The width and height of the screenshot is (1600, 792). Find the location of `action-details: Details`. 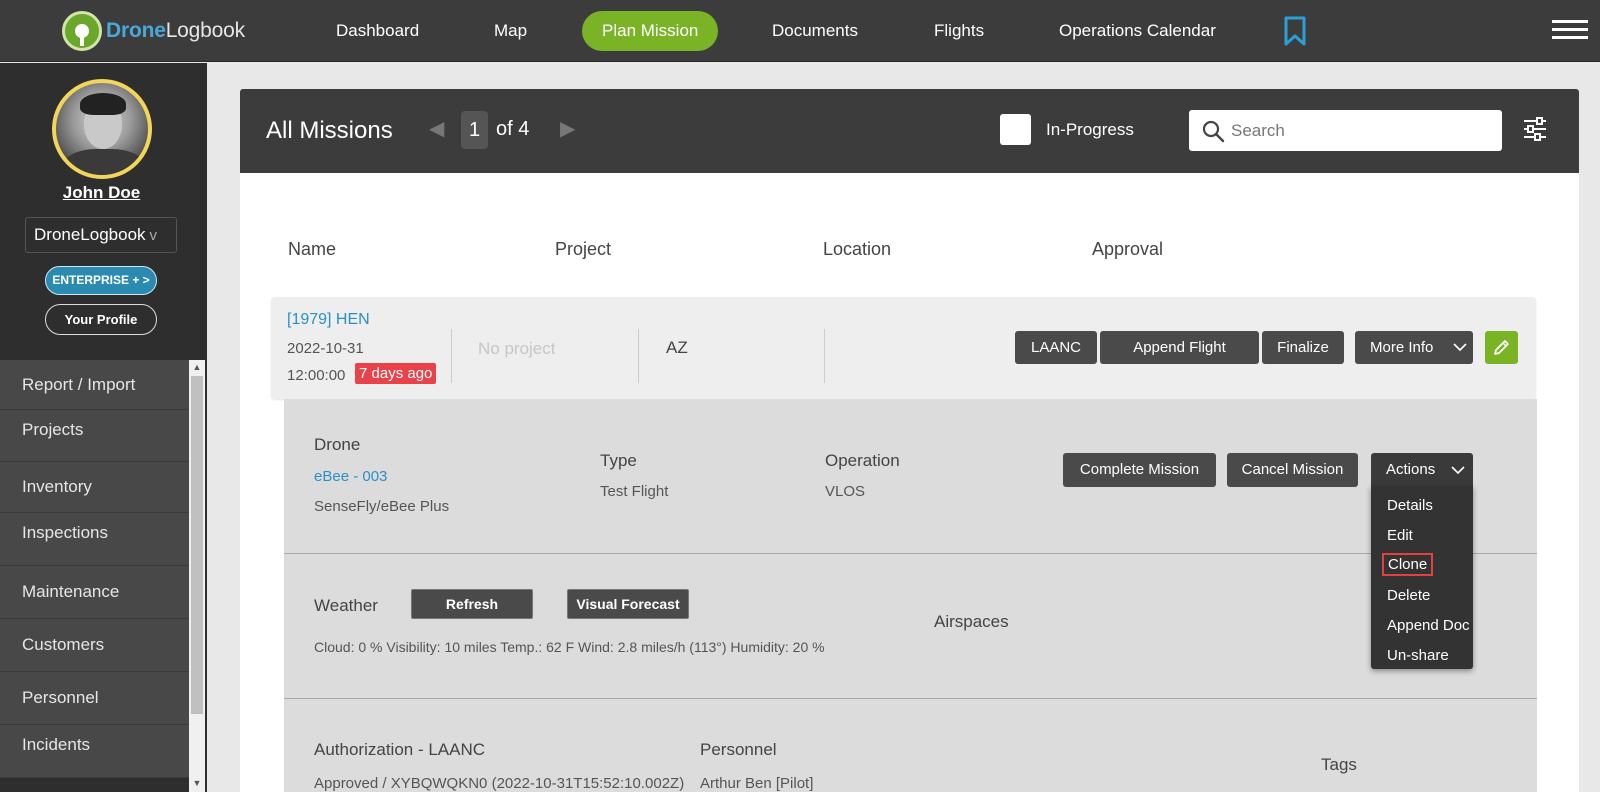

action-details: Details is located at coordinates (1410, 505).